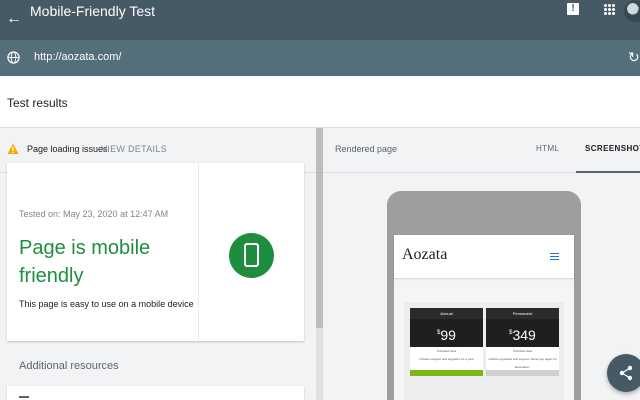  I want to click on tested-on-timestamp: Tested on: May 23, 2020 at 12:47 AM, so click(94, 214).